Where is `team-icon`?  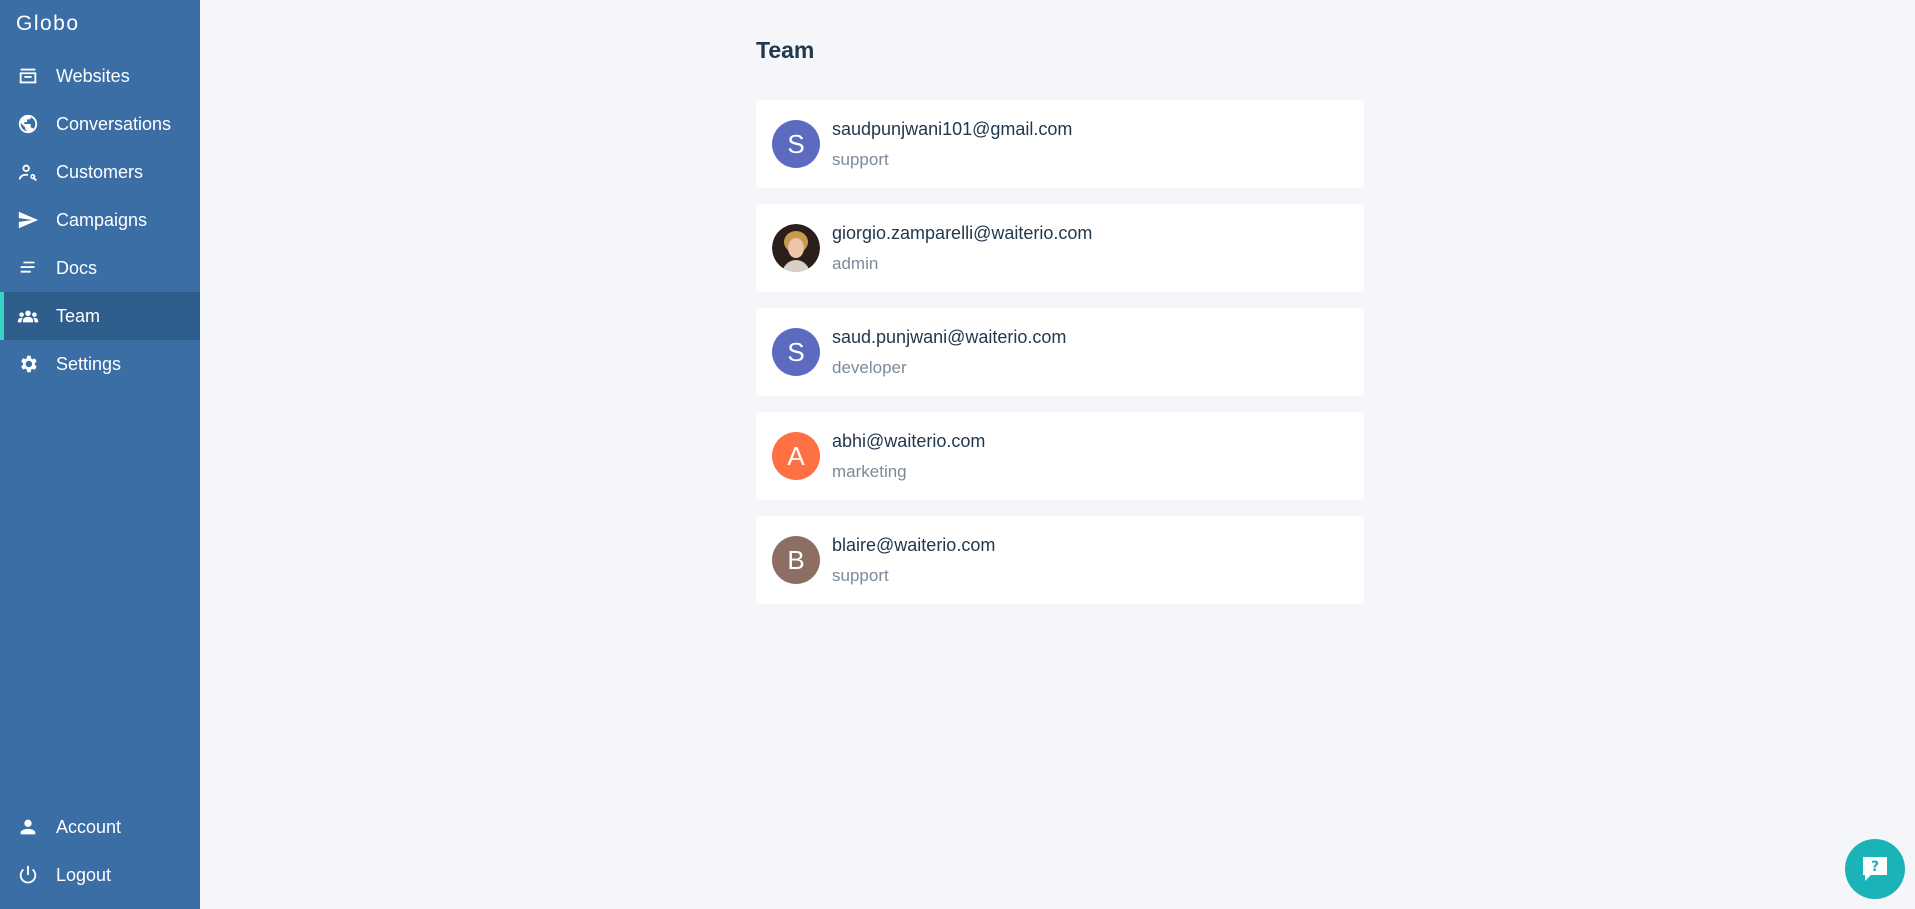 team-icon is located at coordinates (28, 316).